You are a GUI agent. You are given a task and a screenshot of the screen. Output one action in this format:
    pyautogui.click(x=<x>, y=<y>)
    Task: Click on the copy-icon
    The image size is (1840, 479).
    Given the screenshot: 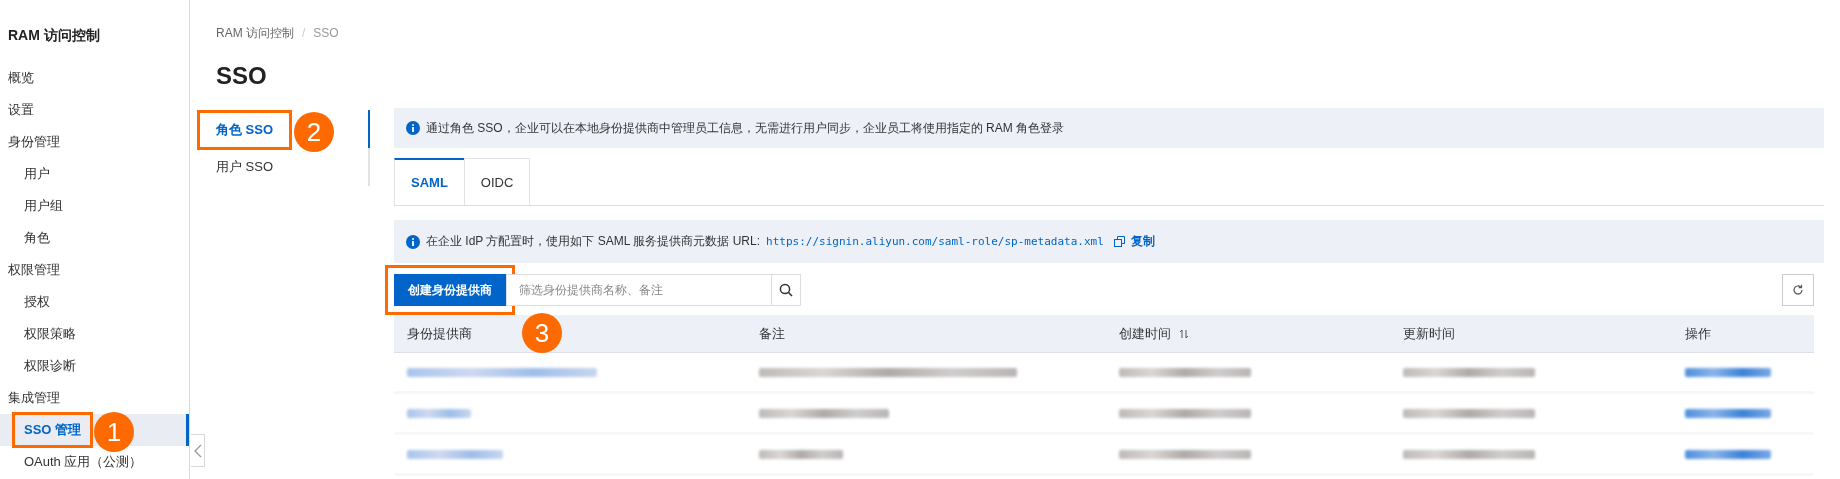 What is the action you would take?
    pyautogui.click(x=1119, y=241)
    